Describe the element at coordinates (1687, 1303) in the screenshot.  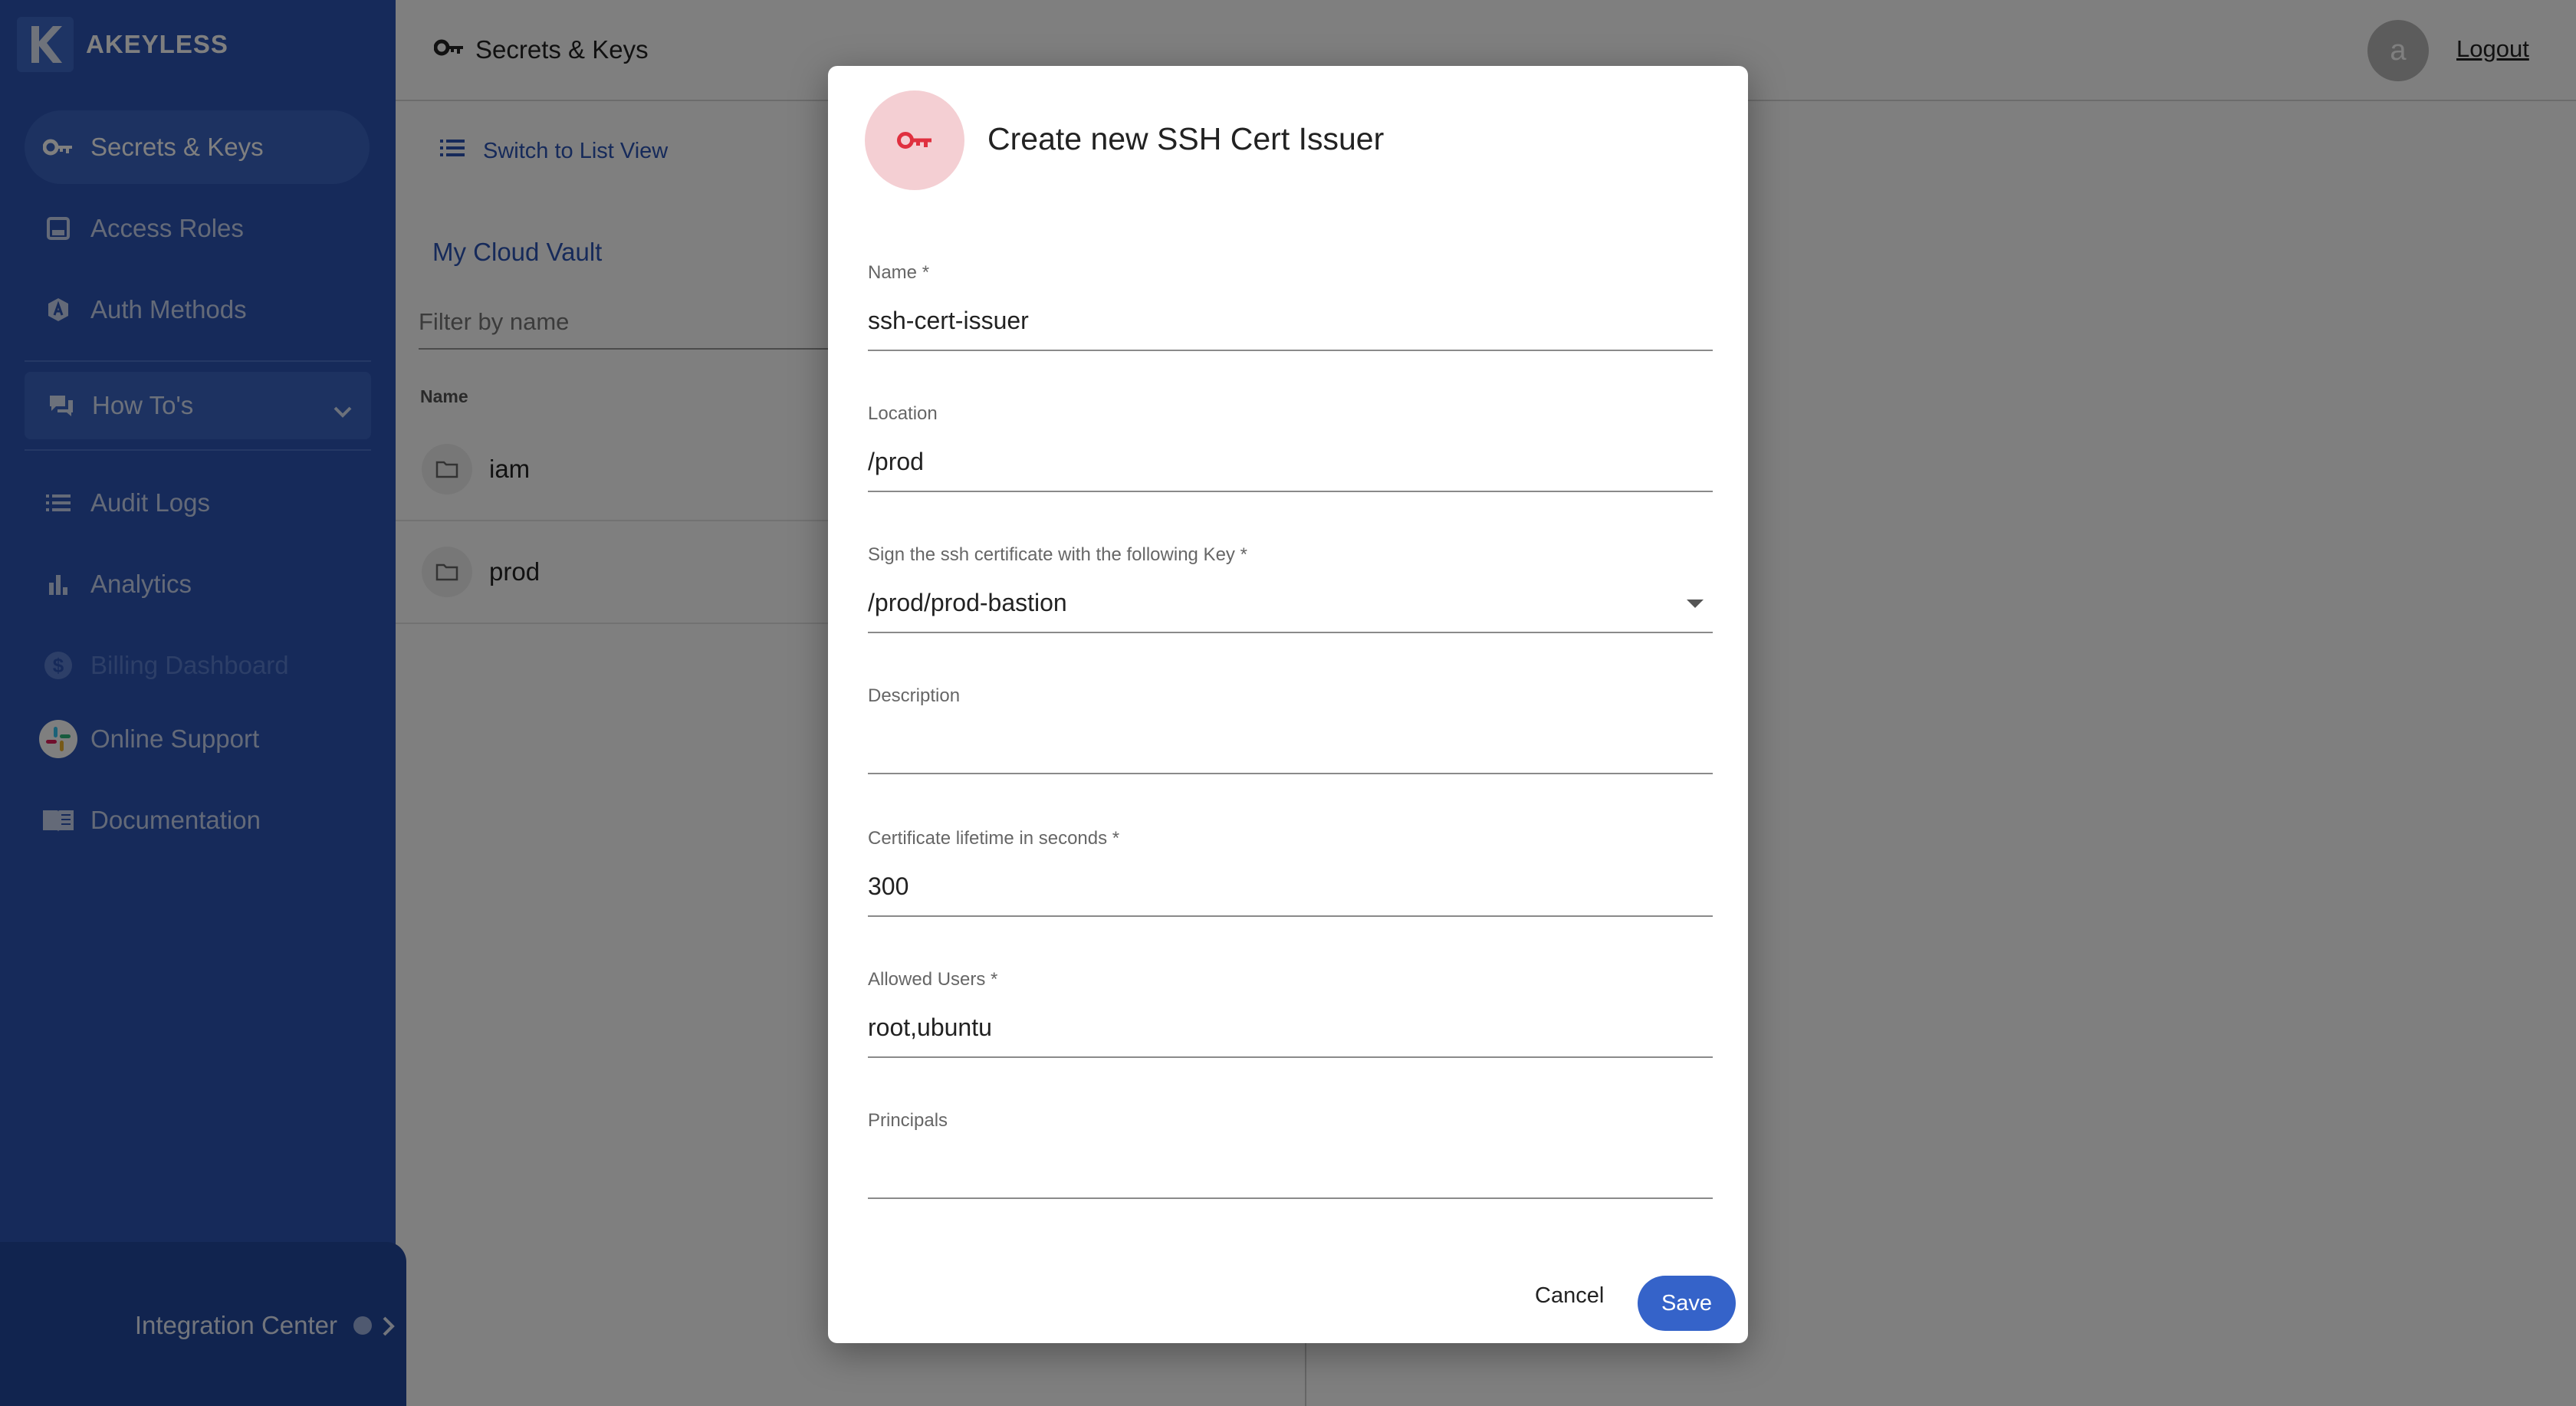
I see `save-button: Save` at that location.